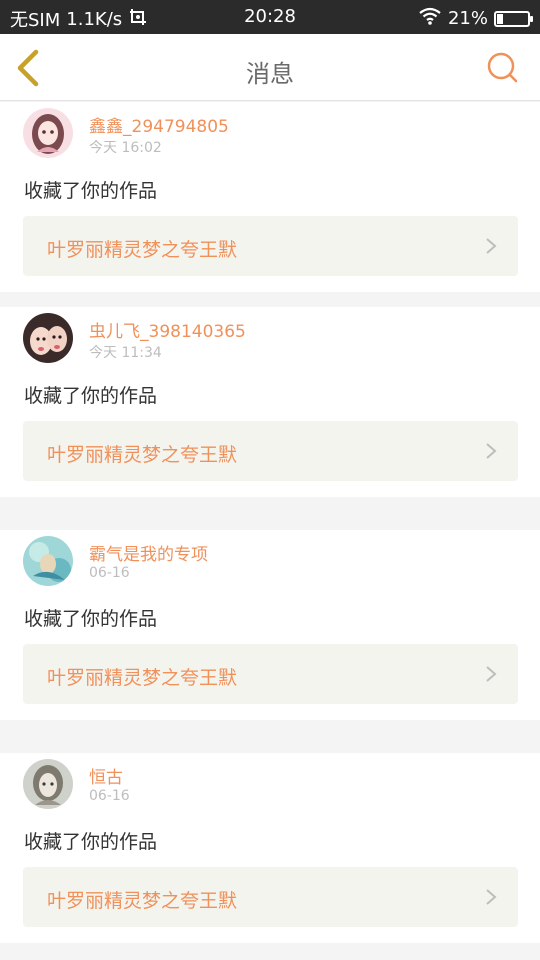 Image resolution: width=540 pixels, height=960 pixels. Describe the element at coordinates (106, 775) in the screenshot. I see `username: 恒古` at that location.